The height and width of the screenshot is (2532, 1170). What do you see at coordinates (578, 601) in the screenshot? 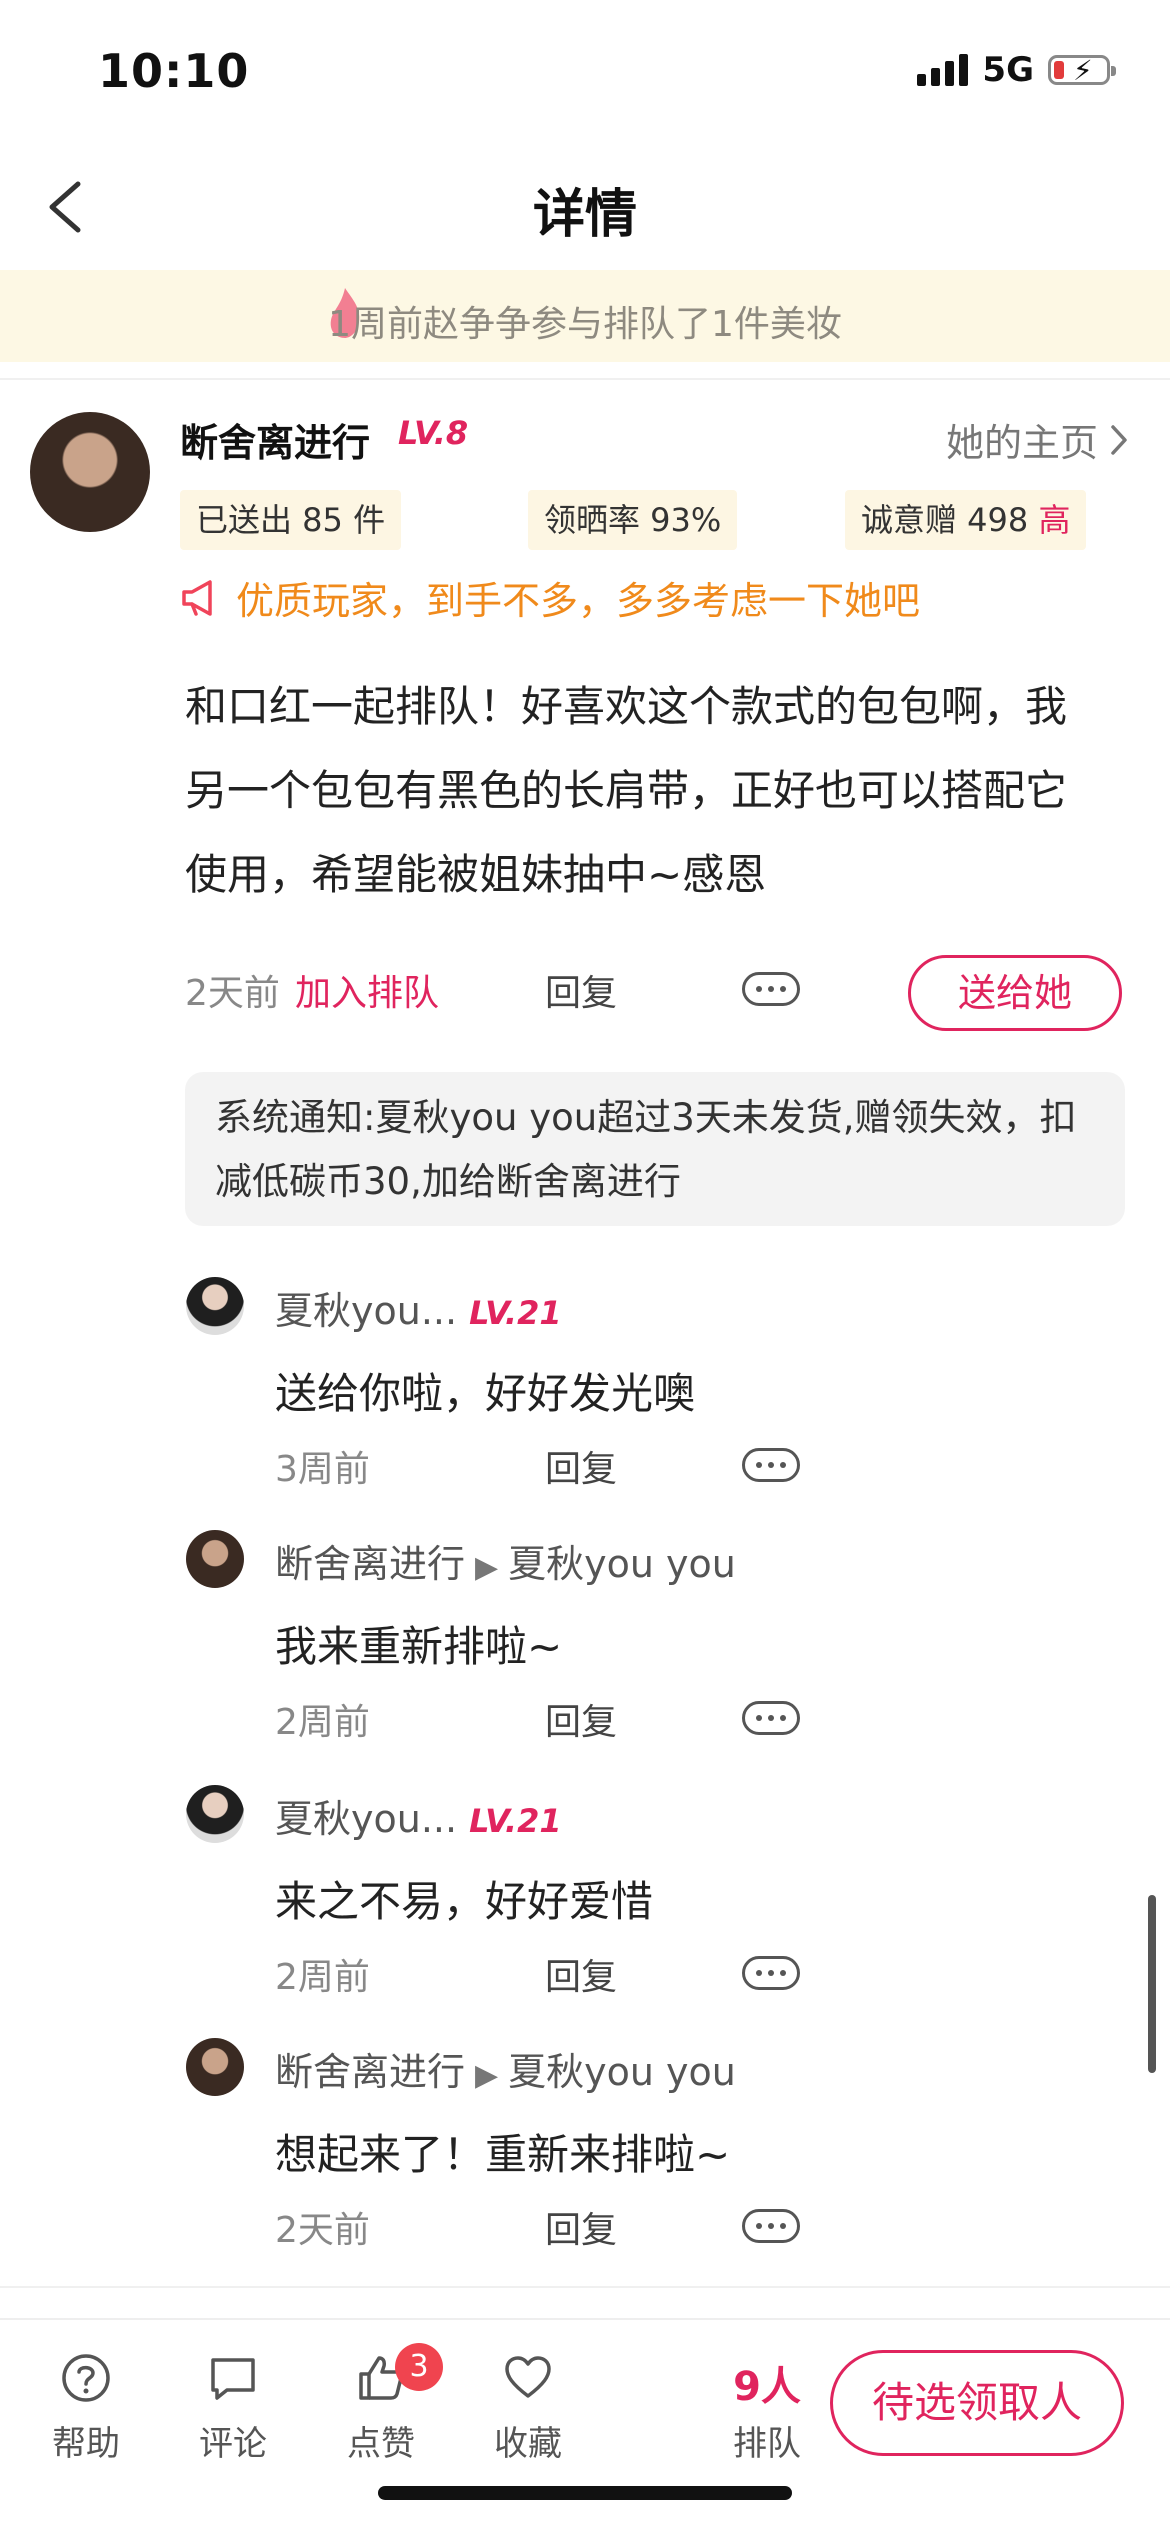
I see `tip-text: 优质玩家，到手不多，多多考虑一下她吧` at bounding box center [578, 601].